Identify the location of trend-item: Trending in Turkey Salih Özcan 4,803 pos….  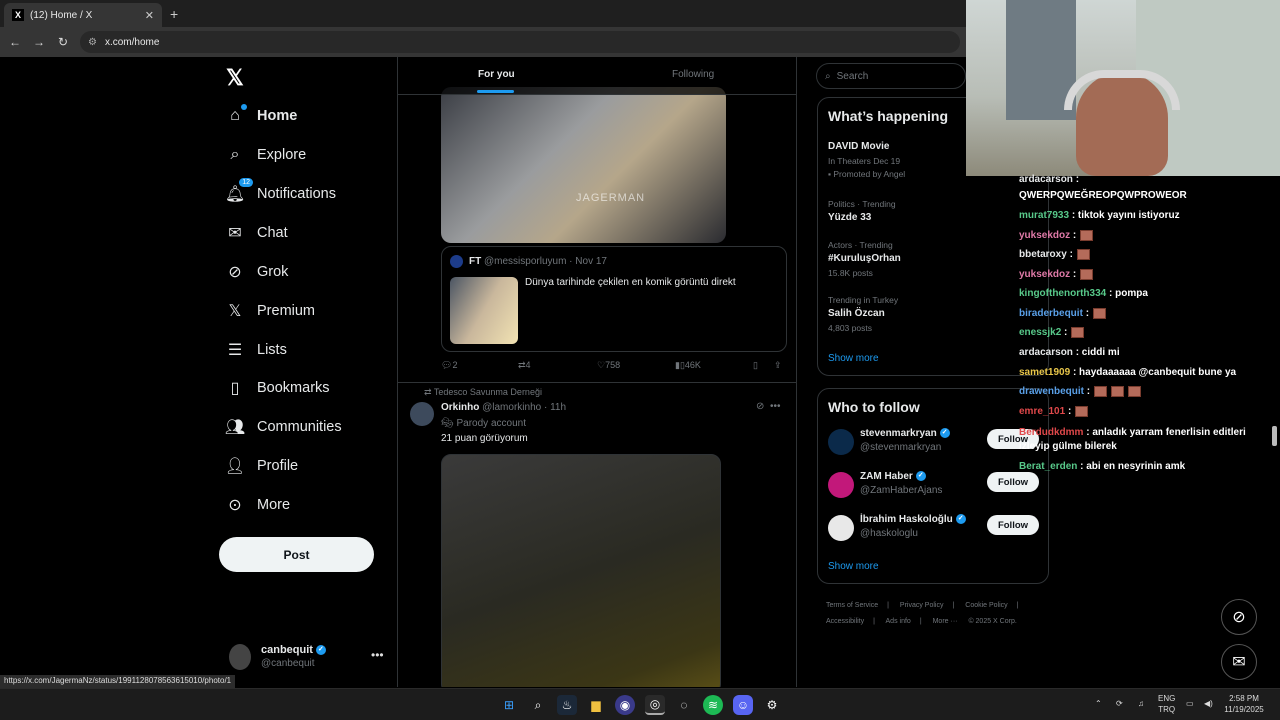
(863, 314).